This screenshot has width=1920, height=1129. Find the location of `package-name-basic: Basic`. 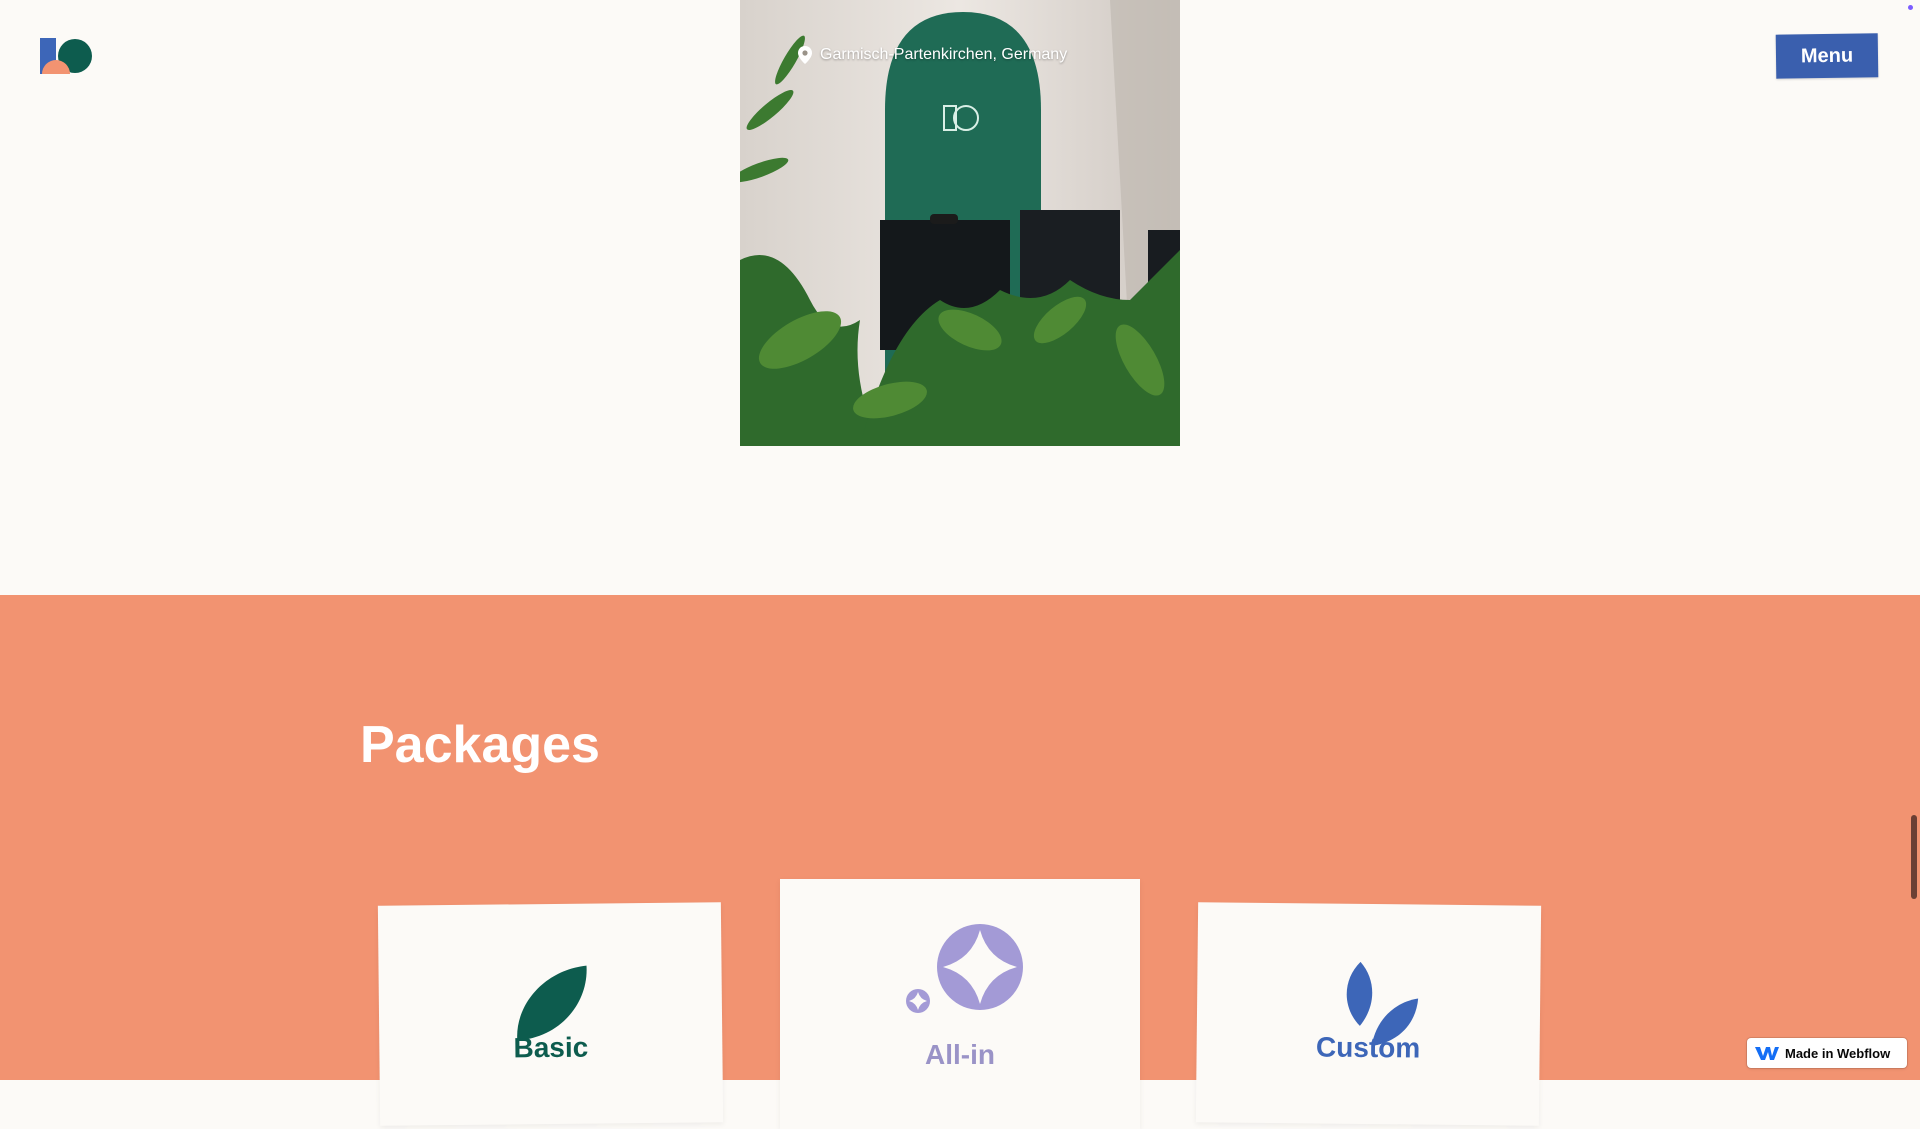

package-name-basic: Basic is located at coordinates (551, 1047).